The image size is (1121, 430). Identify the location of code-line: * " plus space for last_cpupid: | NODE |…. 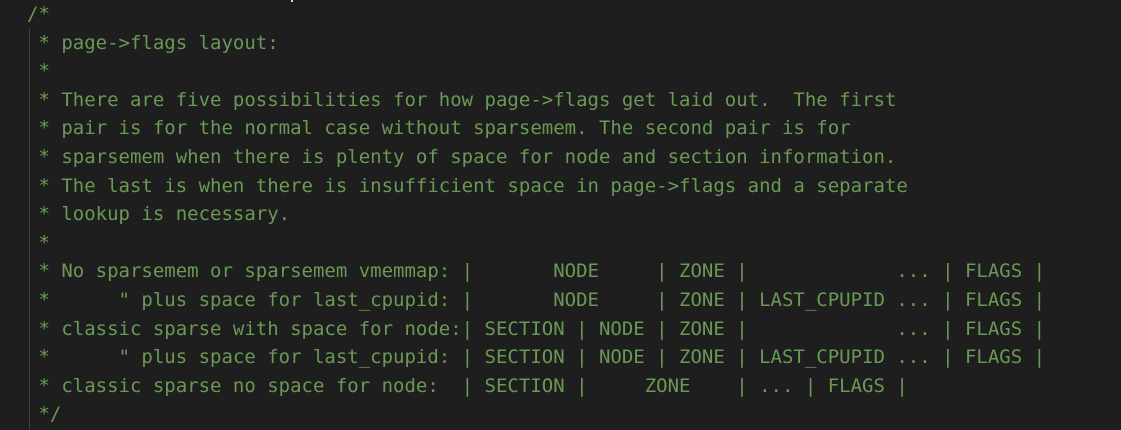
(574, 300).